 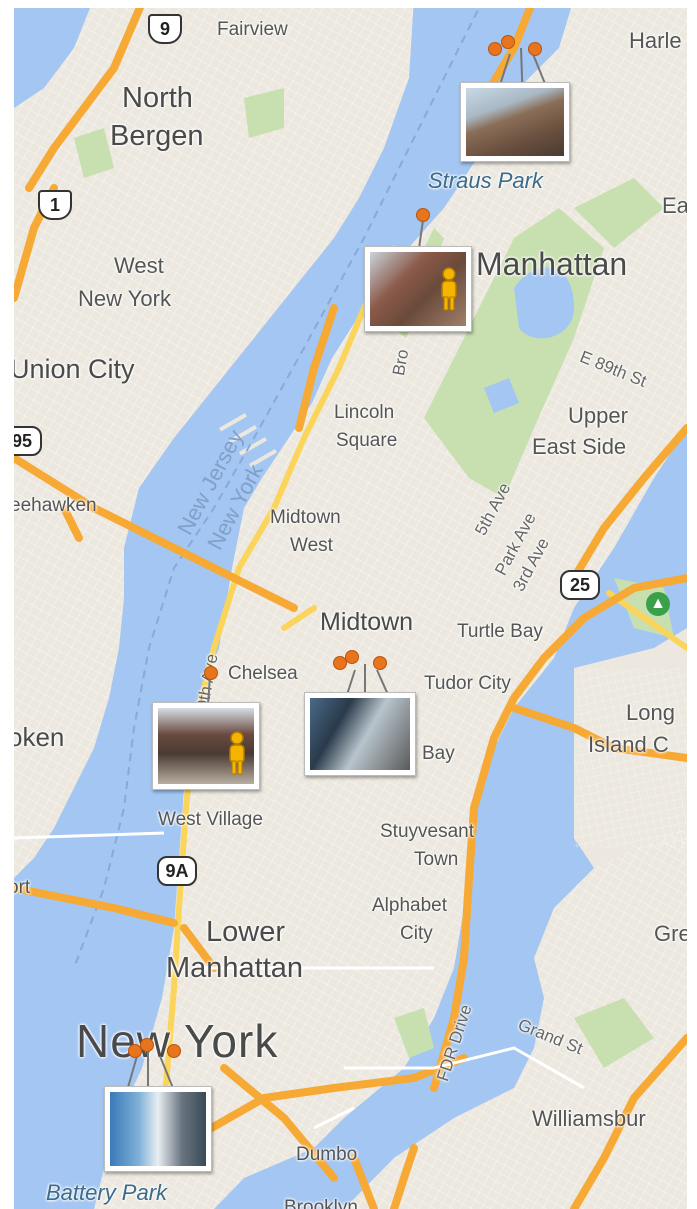 What do you see at coordinates (305, 517) in the screenshot?
I see `label-midtown-west-1: Midtown` at bounding box center [305, 517].